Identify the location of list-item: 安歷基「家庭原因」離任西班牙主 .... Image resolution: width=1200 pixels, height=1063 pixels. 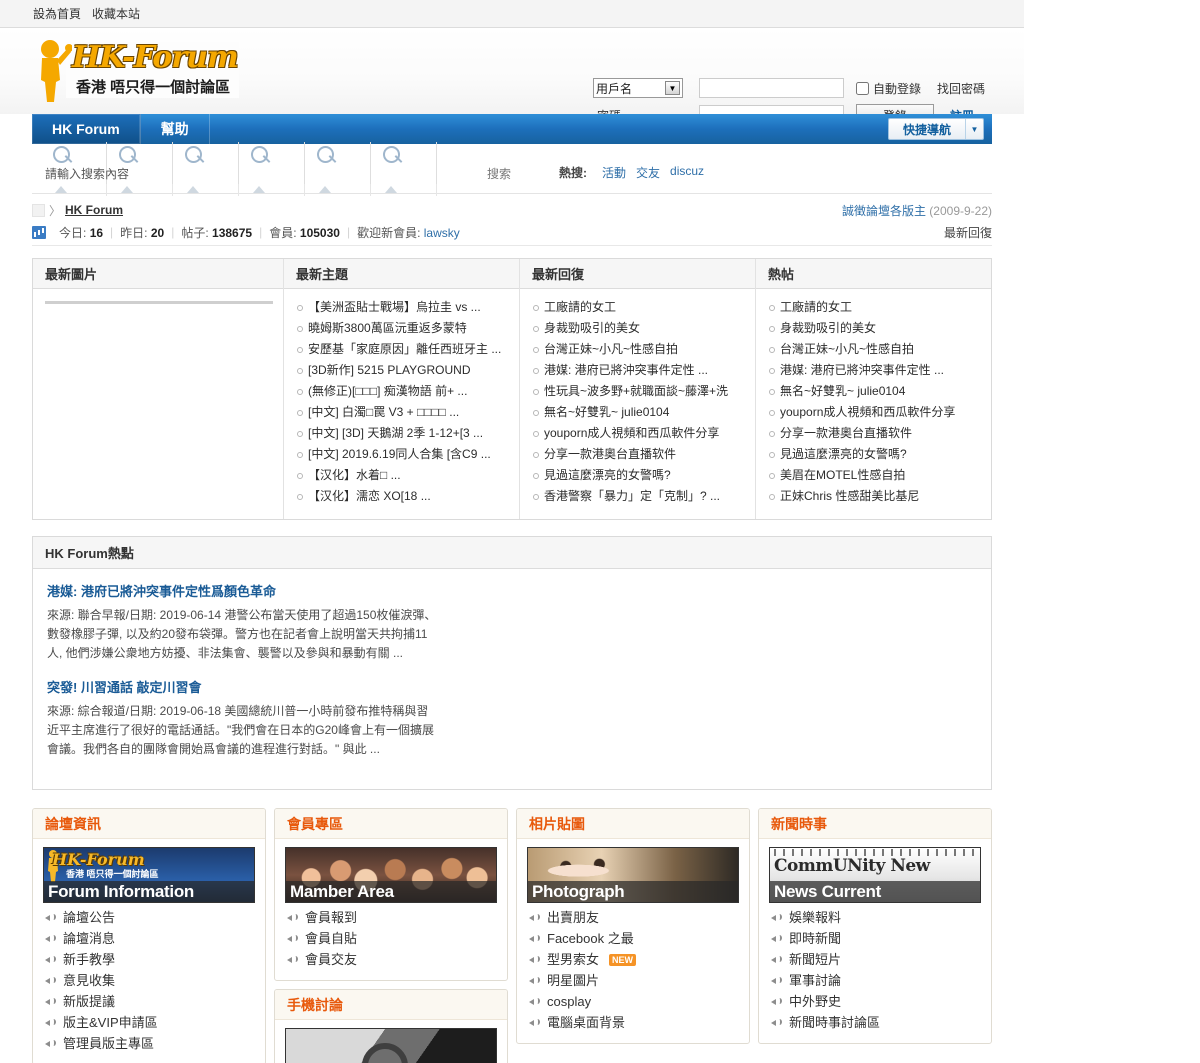
(402, 349).